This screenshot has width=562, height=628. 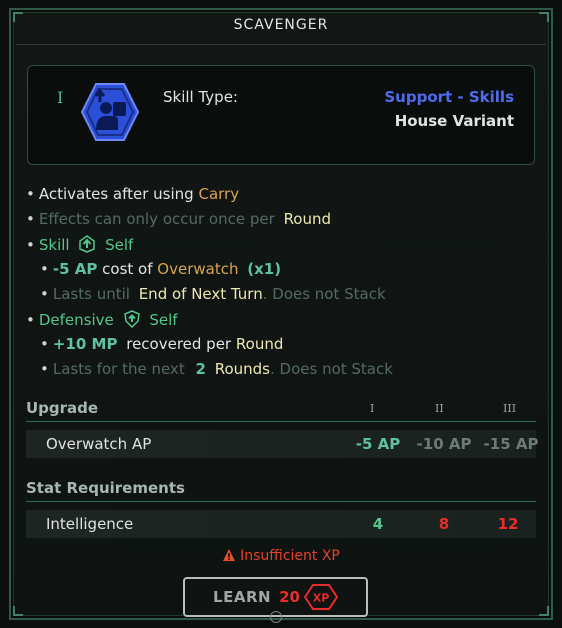 I want to click on requirement-stat-label: Intelligence, so click(x=90, y=524).